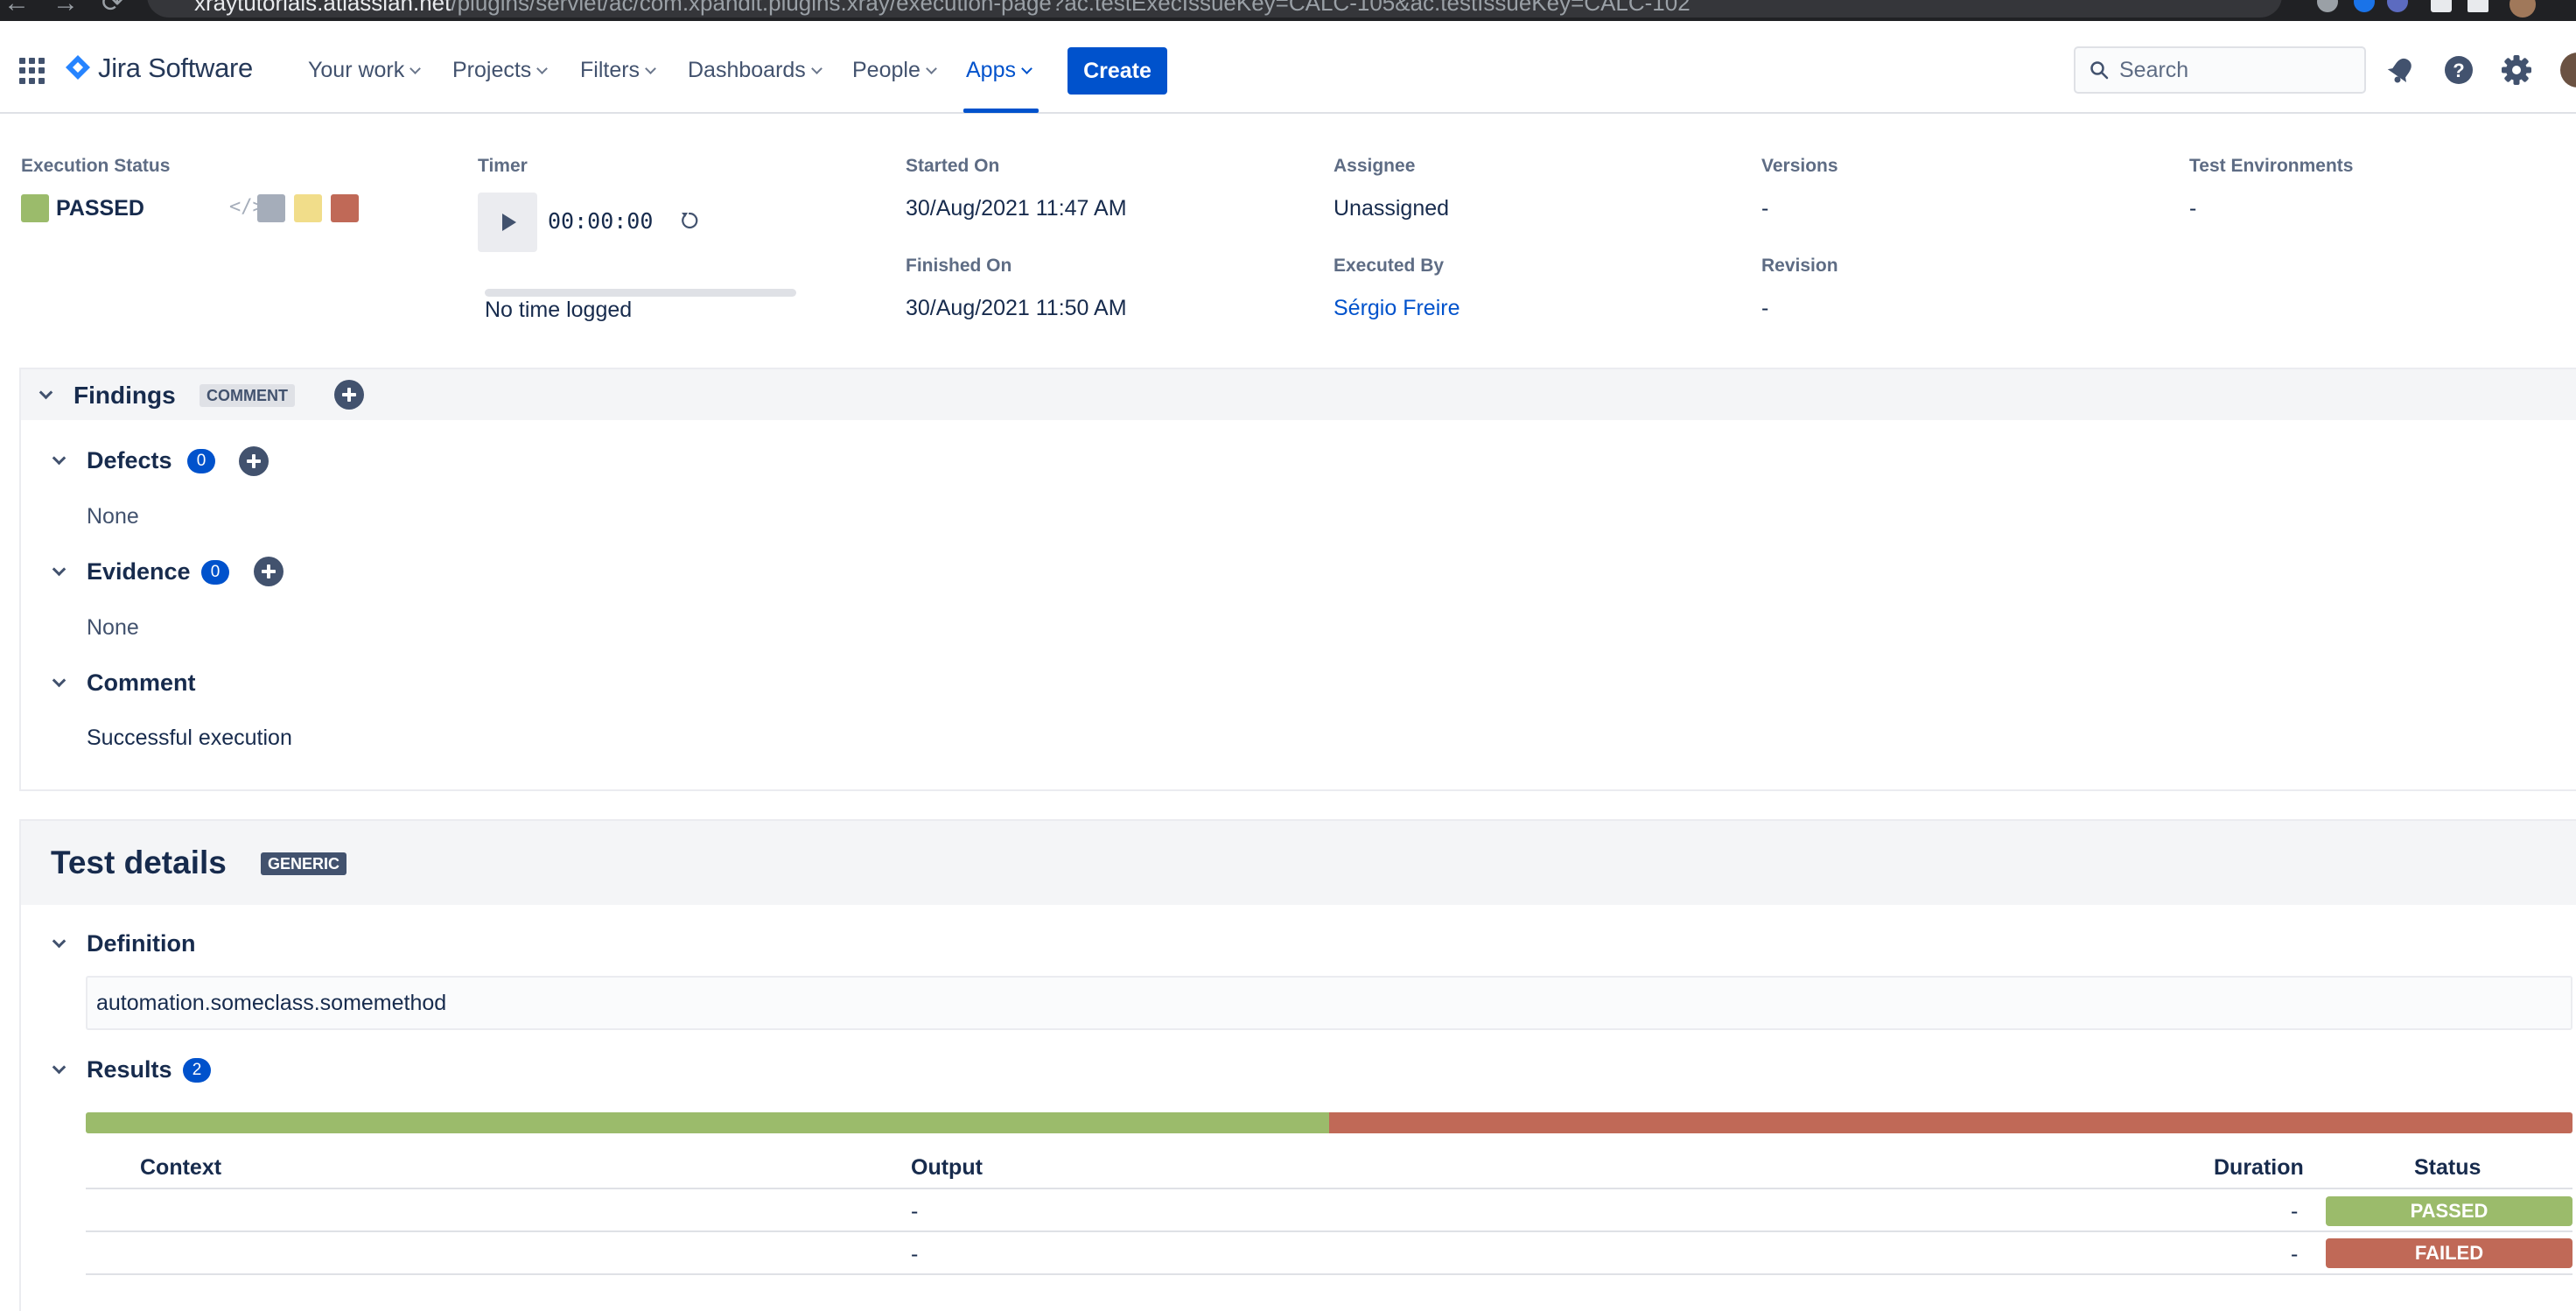 The height and width of the screenshot is (1311, 2576). Describe the element at coordinates (139, 862) in the screenshot. I see `test-details-title: Test details` at that location.